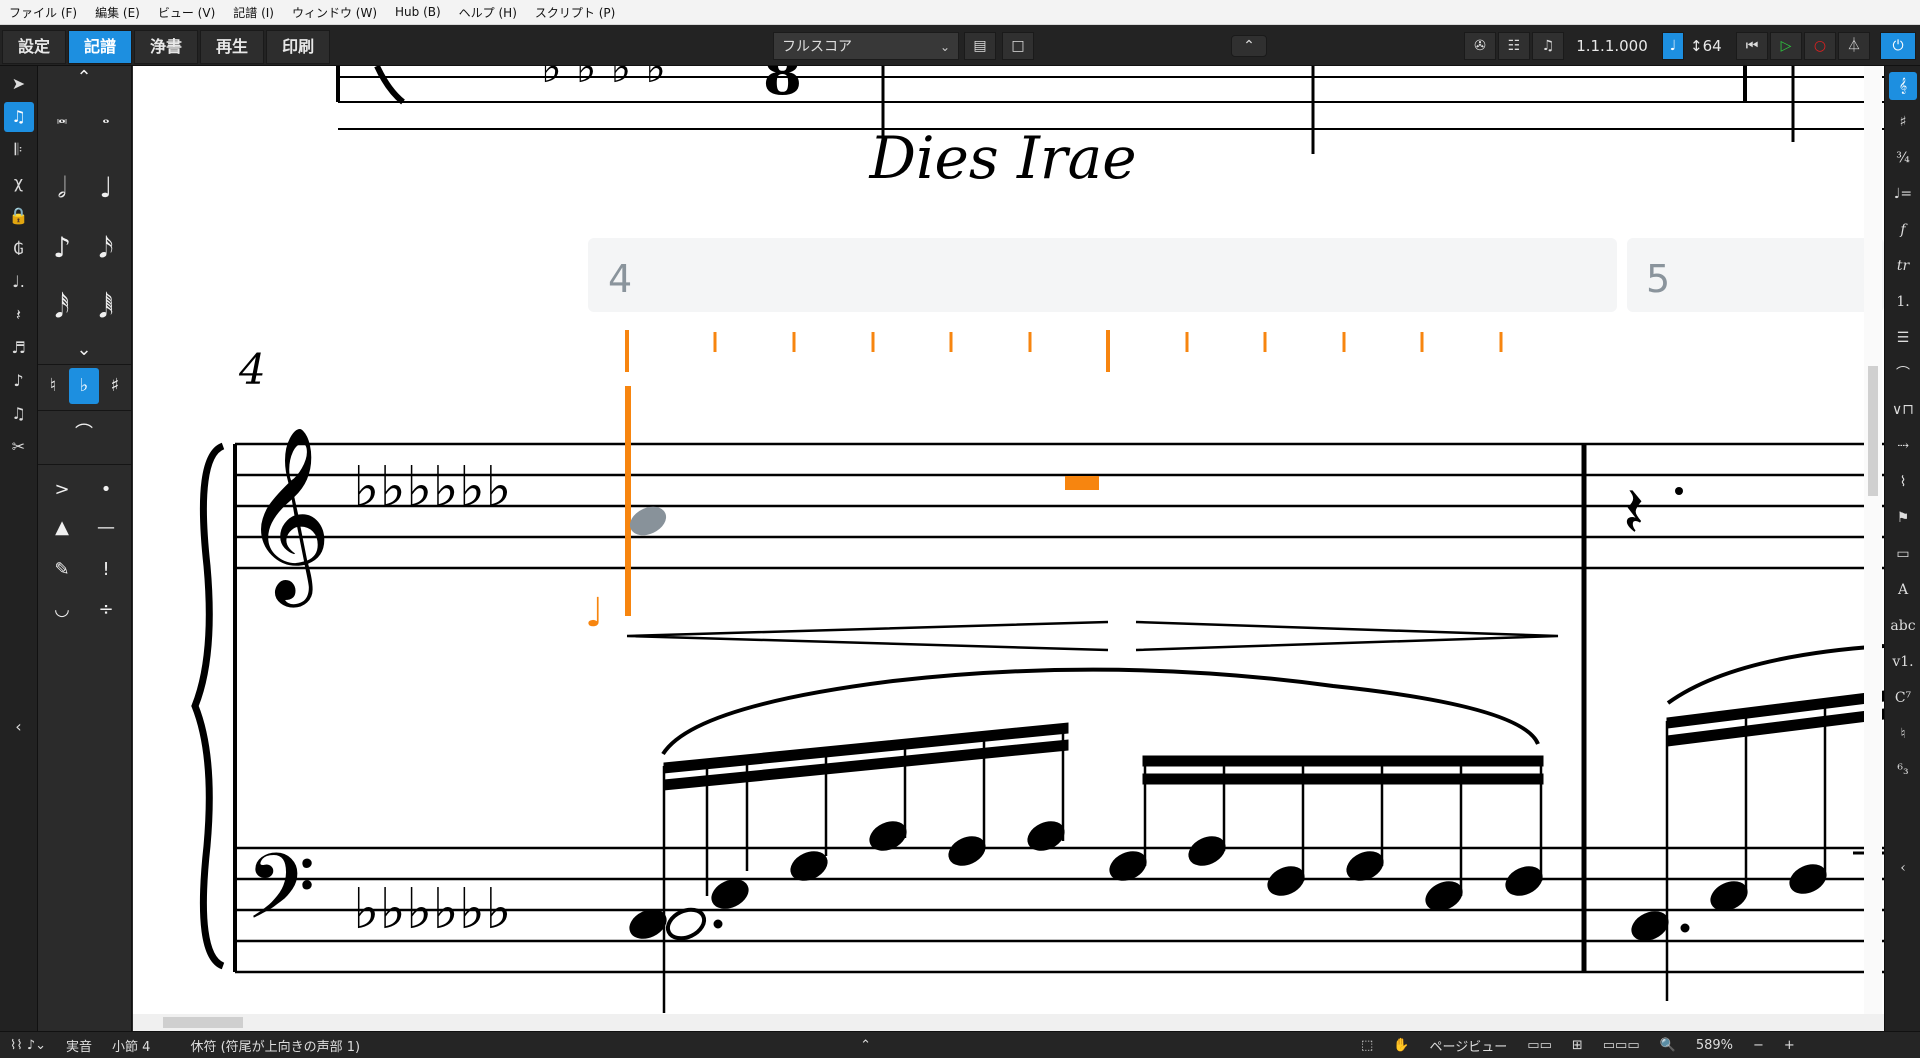 The width and height of the screenshot is (1920, 1058). What do you see at coordinates (298, 47) in the screenshot?
I see `tab-print: 印刷` at bounding box center [298, 47].